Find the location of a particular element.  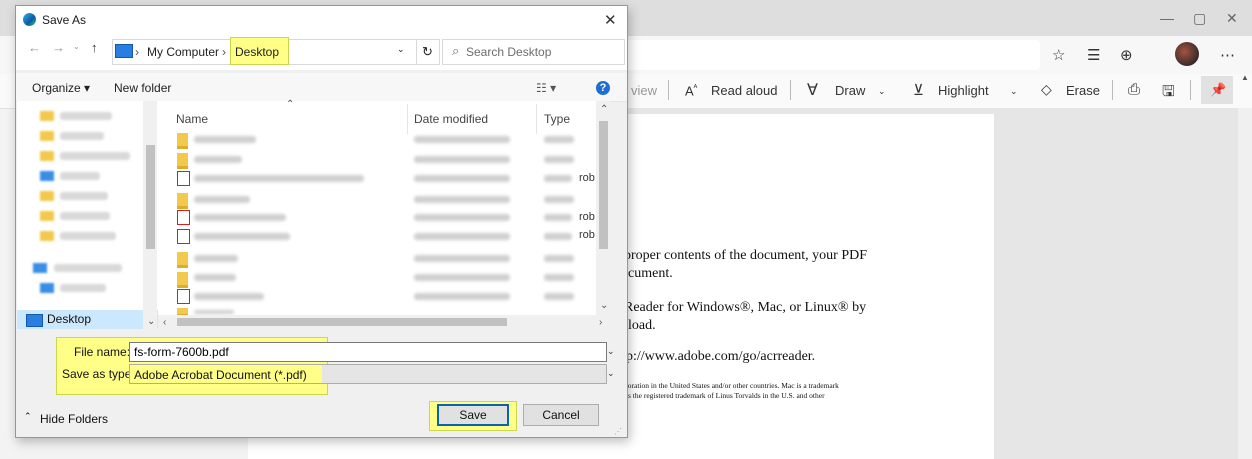

organize-menu: Organize ▾ is located at coordinates (61, 88).